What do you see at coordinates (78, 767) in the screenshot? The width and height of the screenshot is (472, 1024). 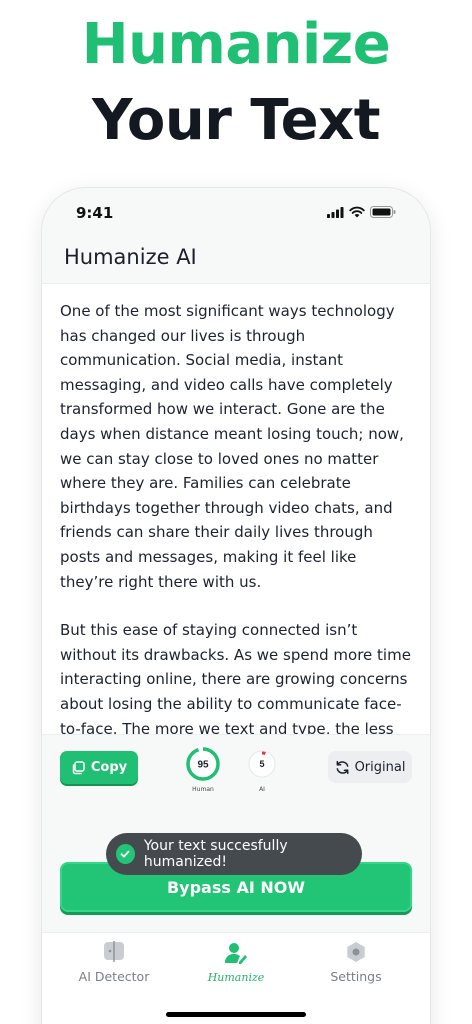 I see `copy-icon` at bounding box center [78, 767].